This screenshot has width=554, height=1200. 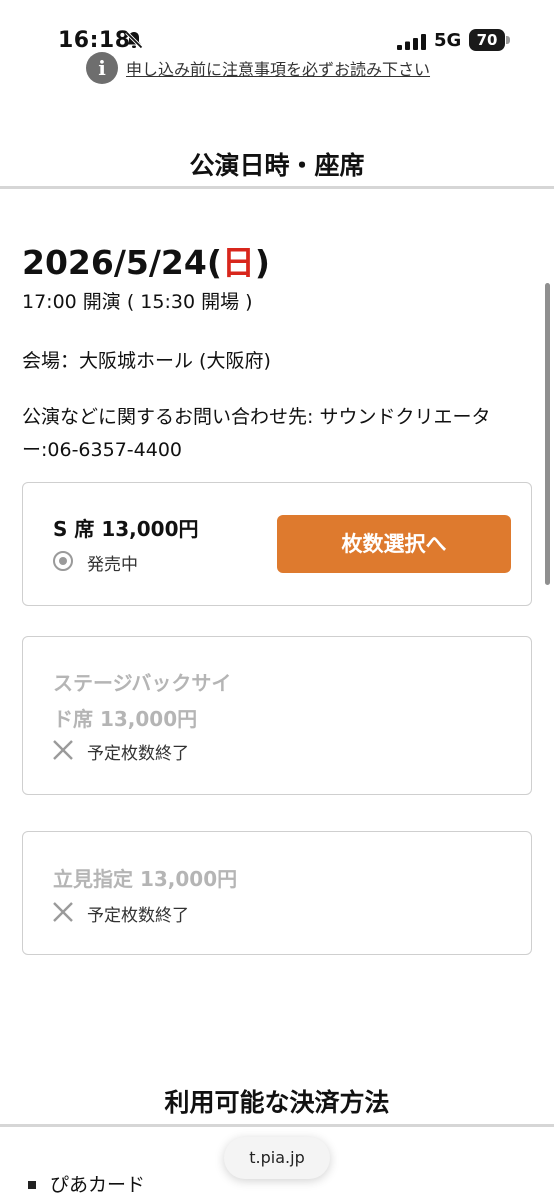 What do you see at coordinates (63, 561) in the screenshot?
I see `radio-circle-icon` at bounding box center [63, 561].